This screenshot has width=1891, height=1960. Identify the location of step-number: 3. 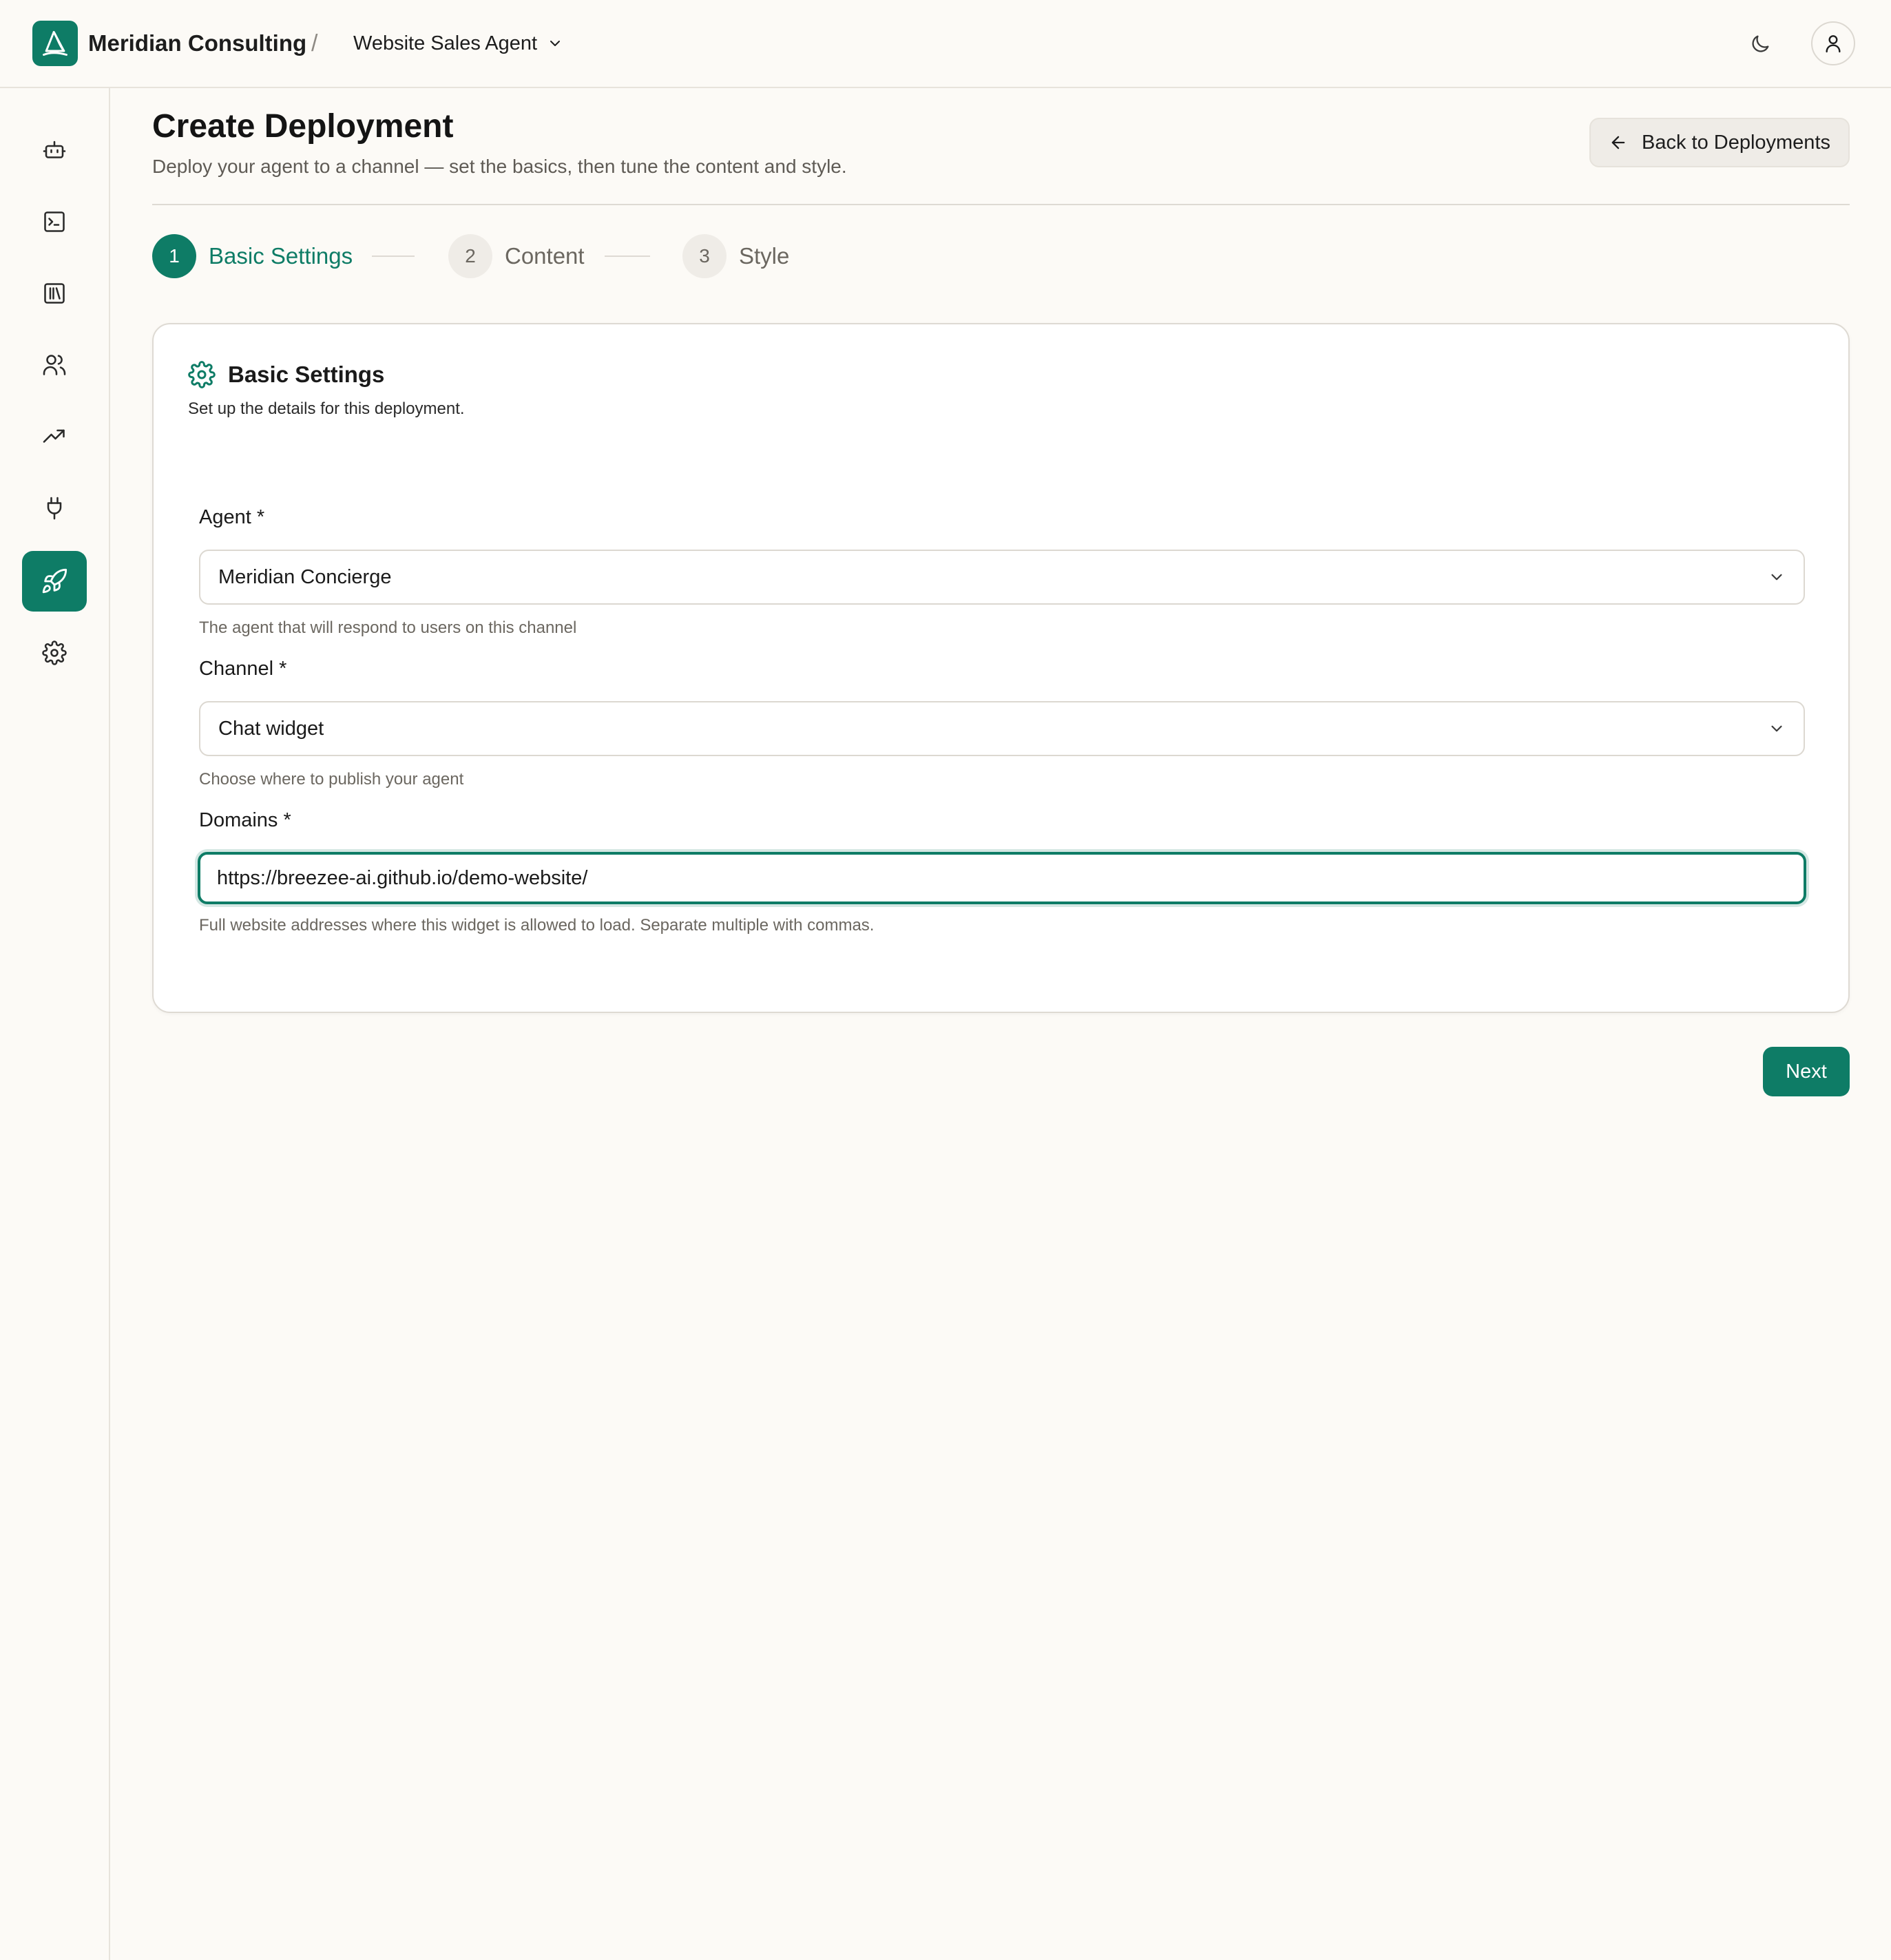
(704, 256).